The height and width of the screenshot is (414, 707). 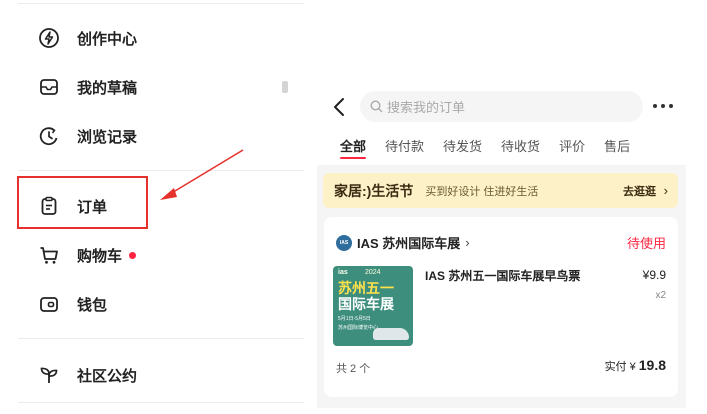 What do you see at coordinates (339, 107) in the screenshot?
I see `back-icon` at bounding box center [339, 107].